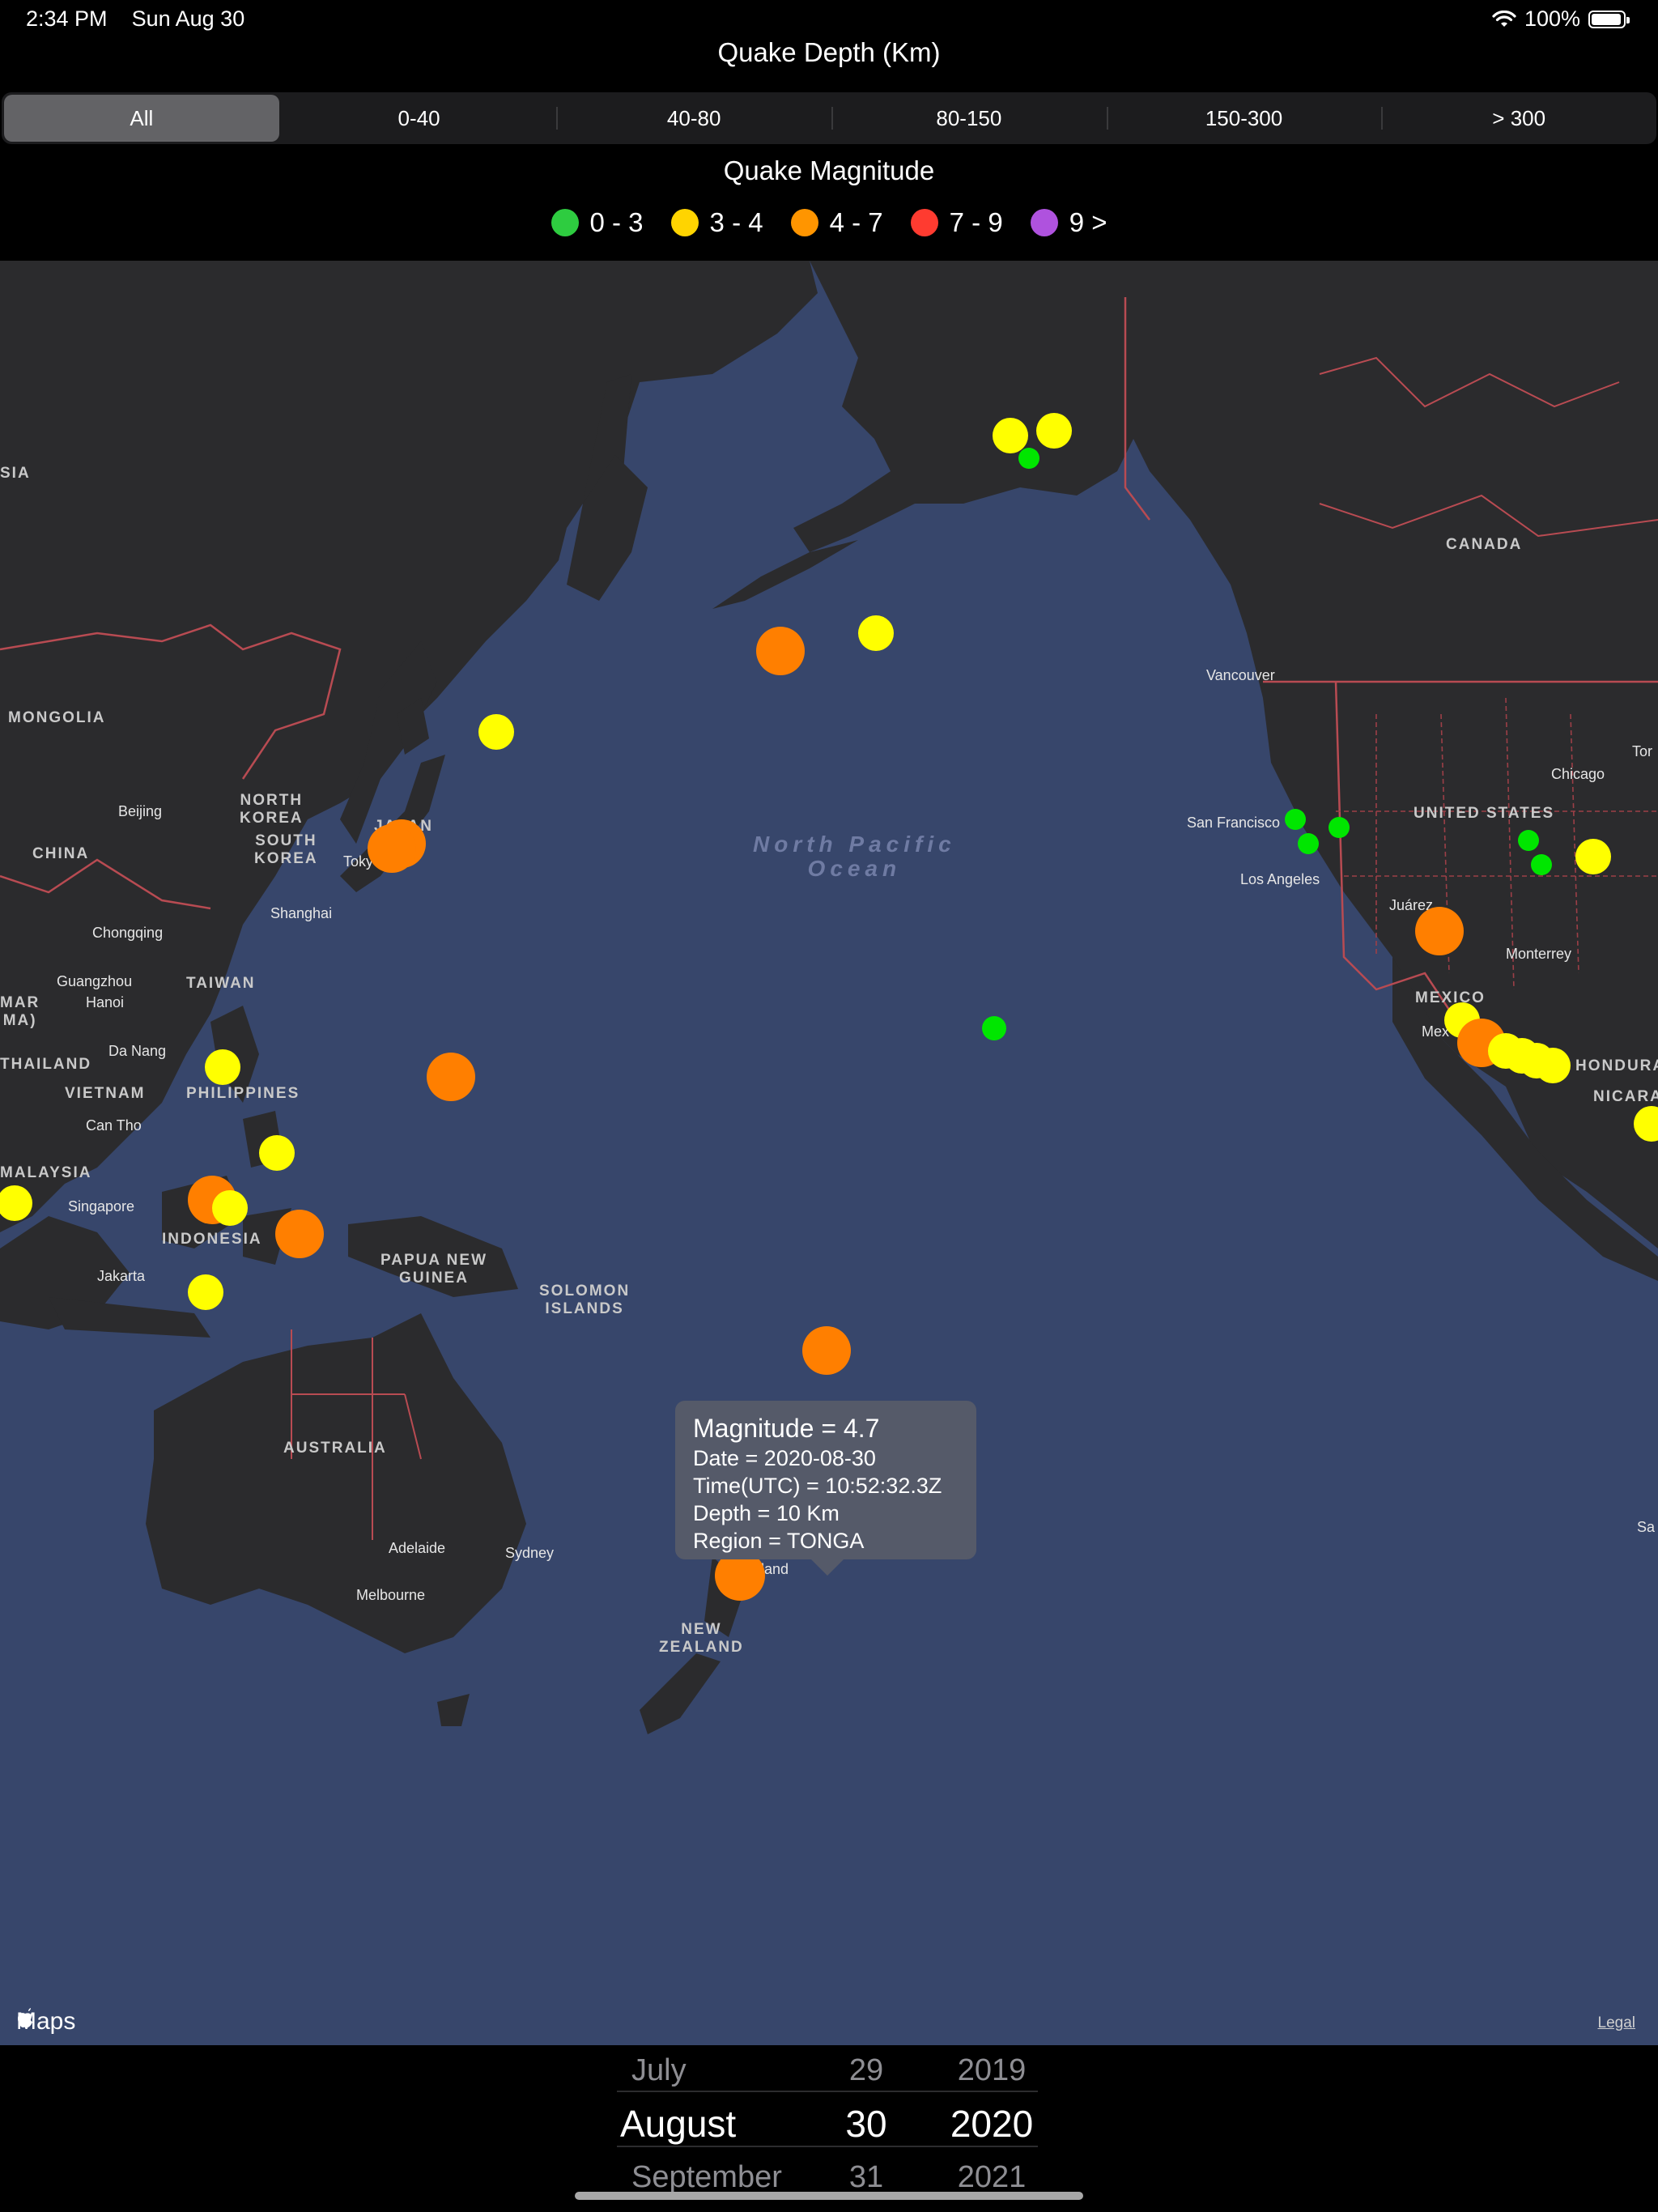 Image resolution: width=1658 pixels, height=2212 pixels. I want to click on picker-day-prev: 29, so click(866, 2070).